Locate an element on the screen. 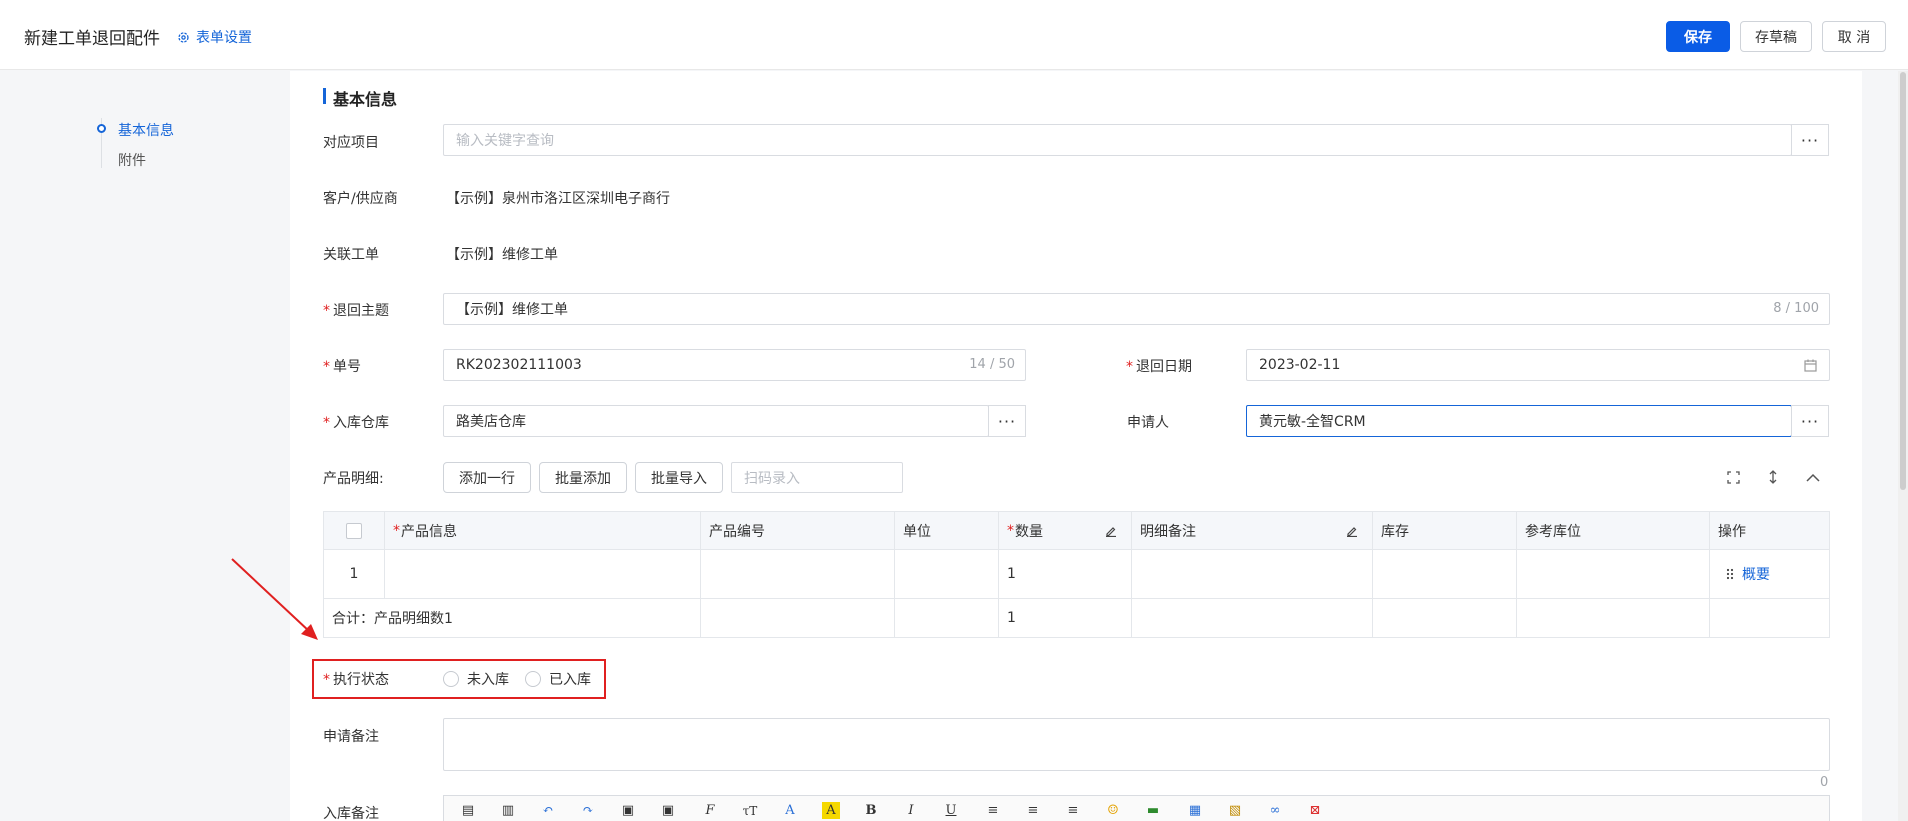 This screenshot has height=821, width=1908. warehouse-input: 路美店仓库 is located at coordinates (716, 421).